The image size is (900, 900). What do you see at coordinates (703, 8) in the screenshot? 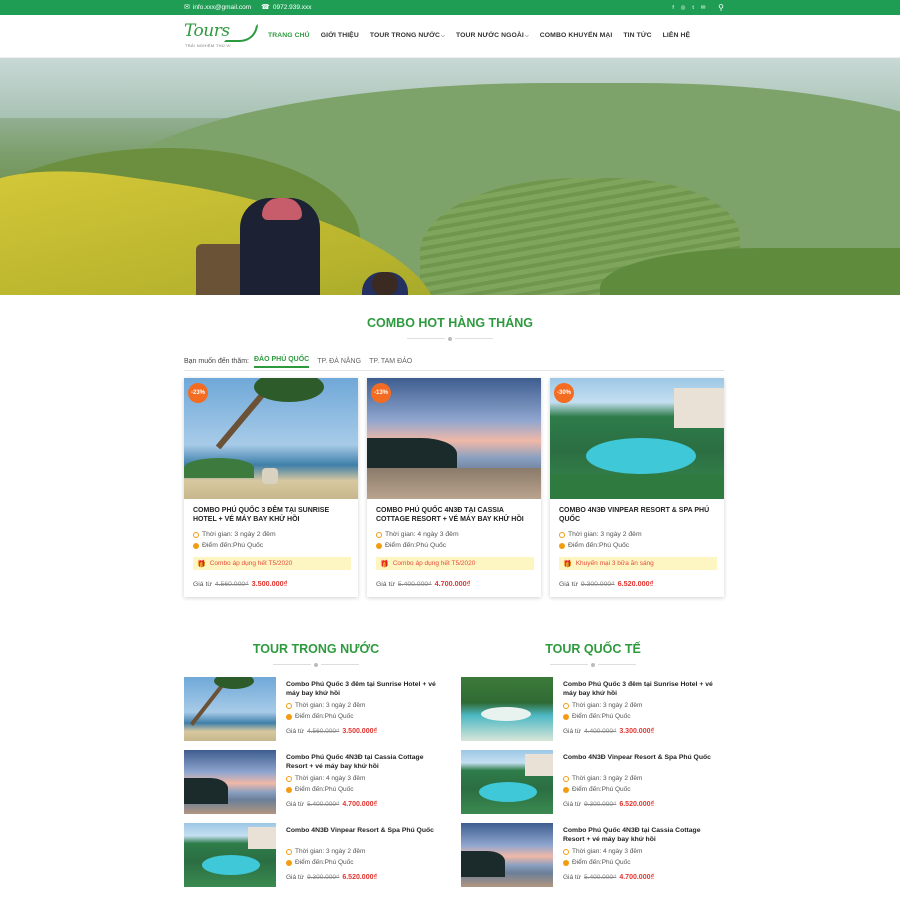
I see `email-icon: ✉` at bounding box center [703, 8].